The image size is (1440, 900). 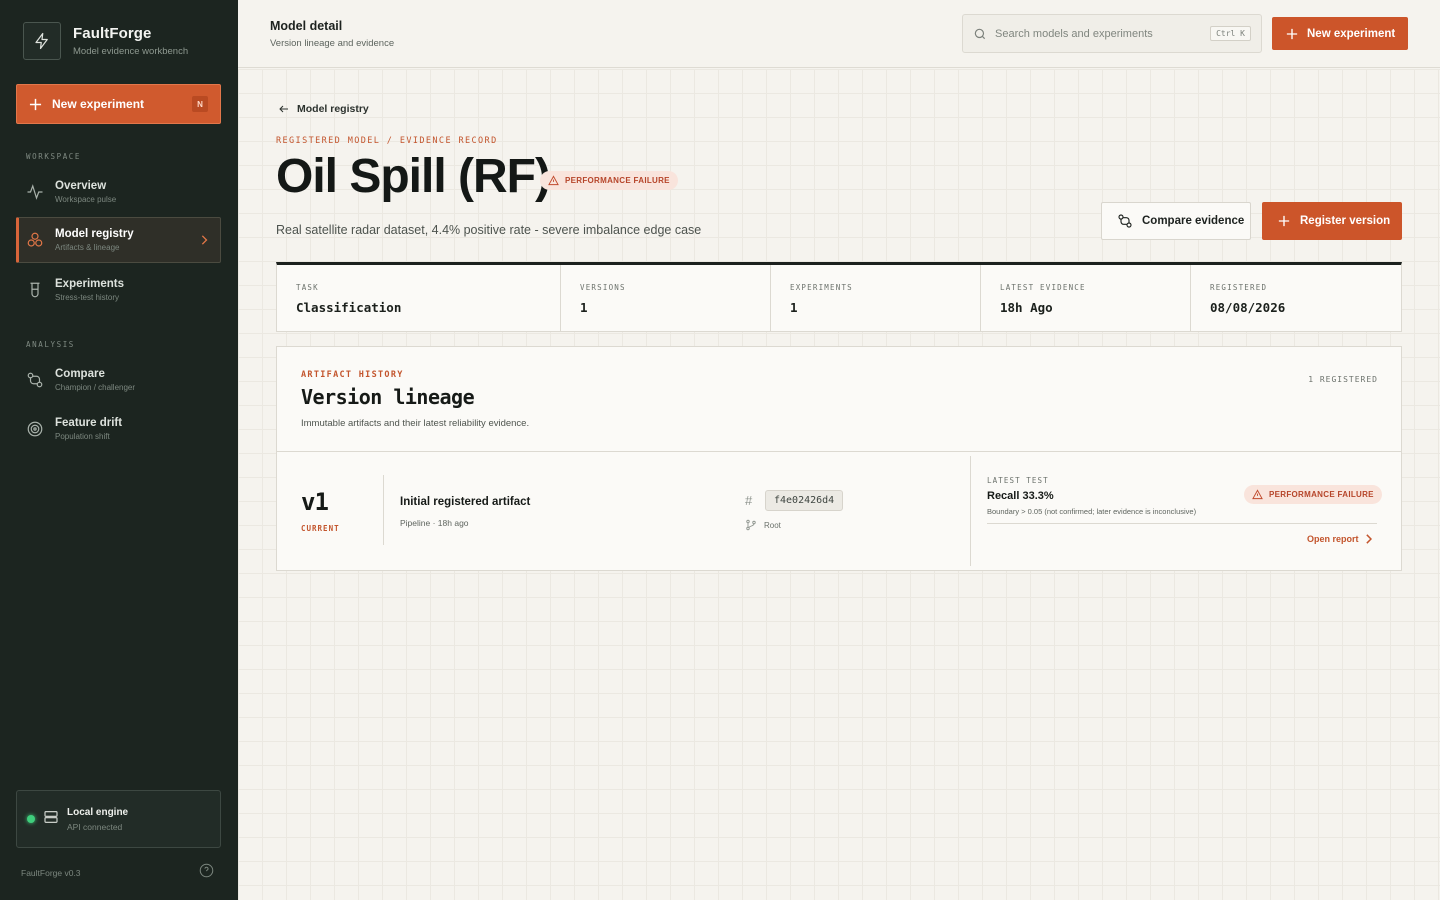 What do you see at coordinates (35, 192) in the screenshot?
I see `activity-icon` at bounding box center [35, 192].